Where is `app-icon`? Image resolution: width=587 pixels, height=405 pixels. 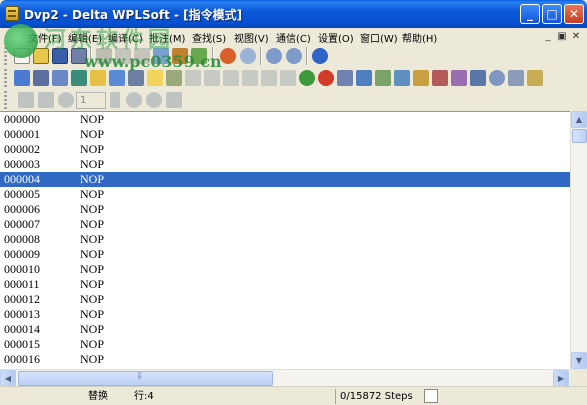 app-icon is located at coordinates (12, 13).